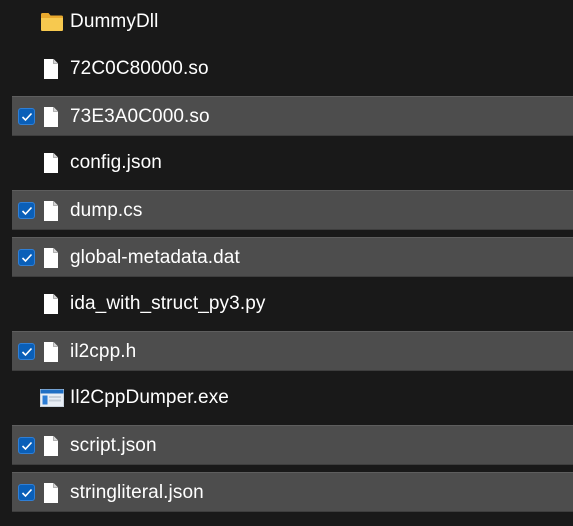 The width and height of the screenshot is (573, 526). Describe the element at coordinates (140, 116) in the screenshot. I see `file-name: 73E3A0C000.so` at that location.